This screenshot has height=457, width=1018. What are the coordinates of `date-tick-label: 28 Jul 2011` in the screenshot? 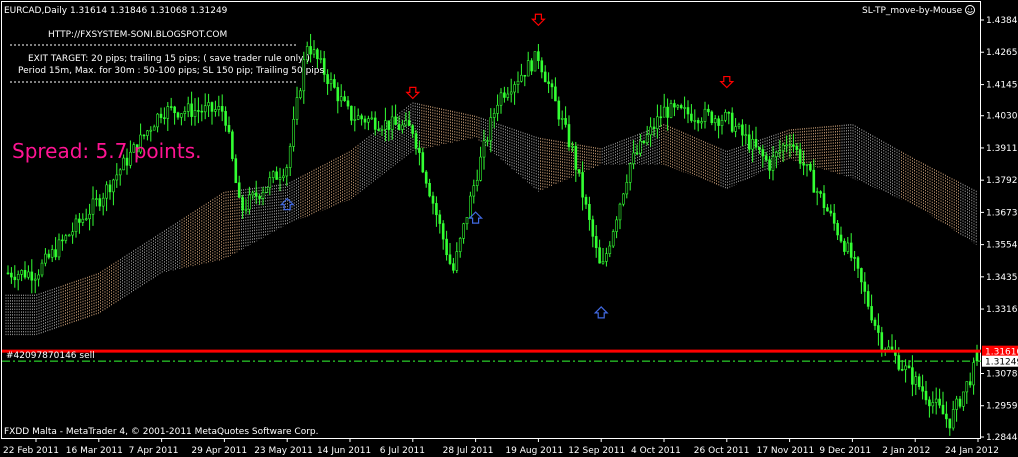 It's located at (468, 451).